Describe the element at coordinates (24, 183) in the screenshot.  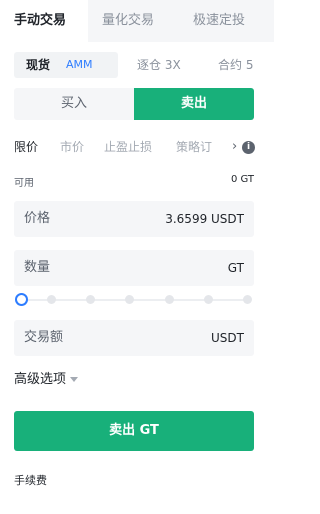
I see `available-label: 可用` at that location.